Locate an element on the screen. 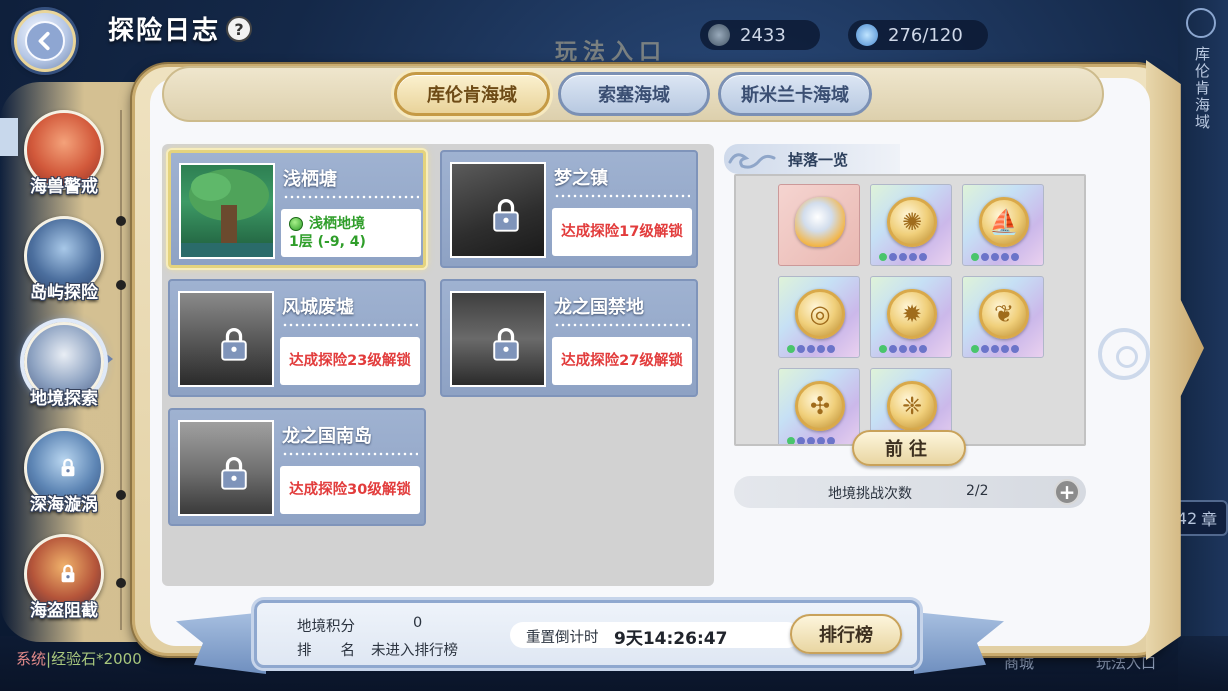 Image resolution: width=1228 pixels, height=691 pixels. top-bar: 玩法入口 探险日志 ? 2433 276/120 is located at coordinates (614, 36).